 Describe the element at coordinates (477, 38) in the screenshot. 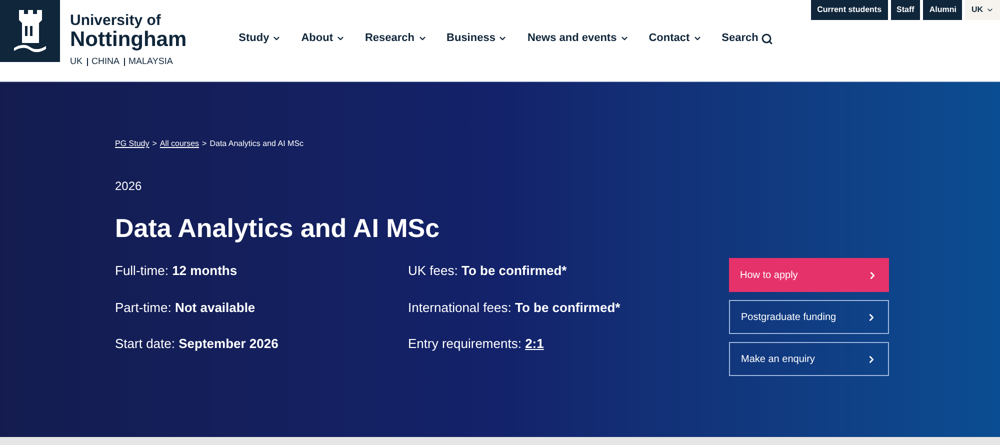

I see `nav-menu-link: Business` at that location.